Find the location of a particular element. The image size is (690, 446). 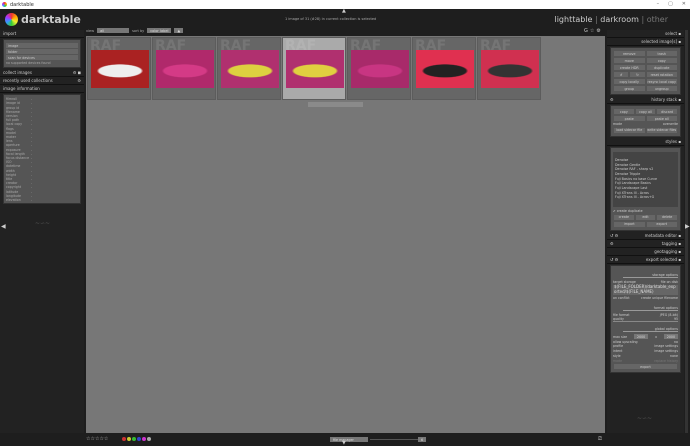

resync-local-copy-button: resync local copy is located at coordinates (661, 81).